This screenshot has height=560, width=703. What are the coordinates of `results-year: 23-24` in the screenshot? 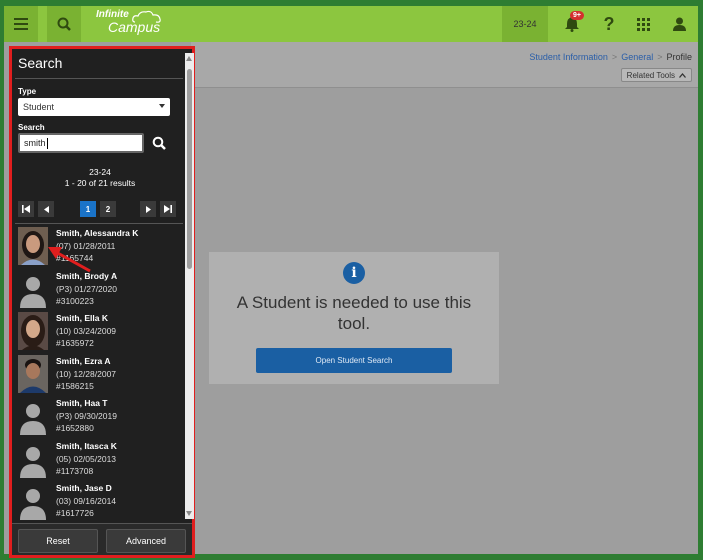 It's located at (100, 172).